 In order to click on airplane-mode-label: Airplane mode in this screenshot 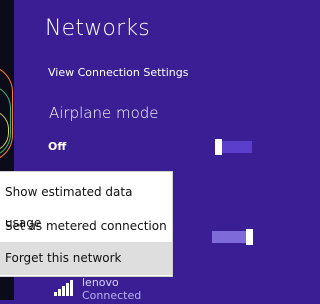, I will do `click(104, 113)`.